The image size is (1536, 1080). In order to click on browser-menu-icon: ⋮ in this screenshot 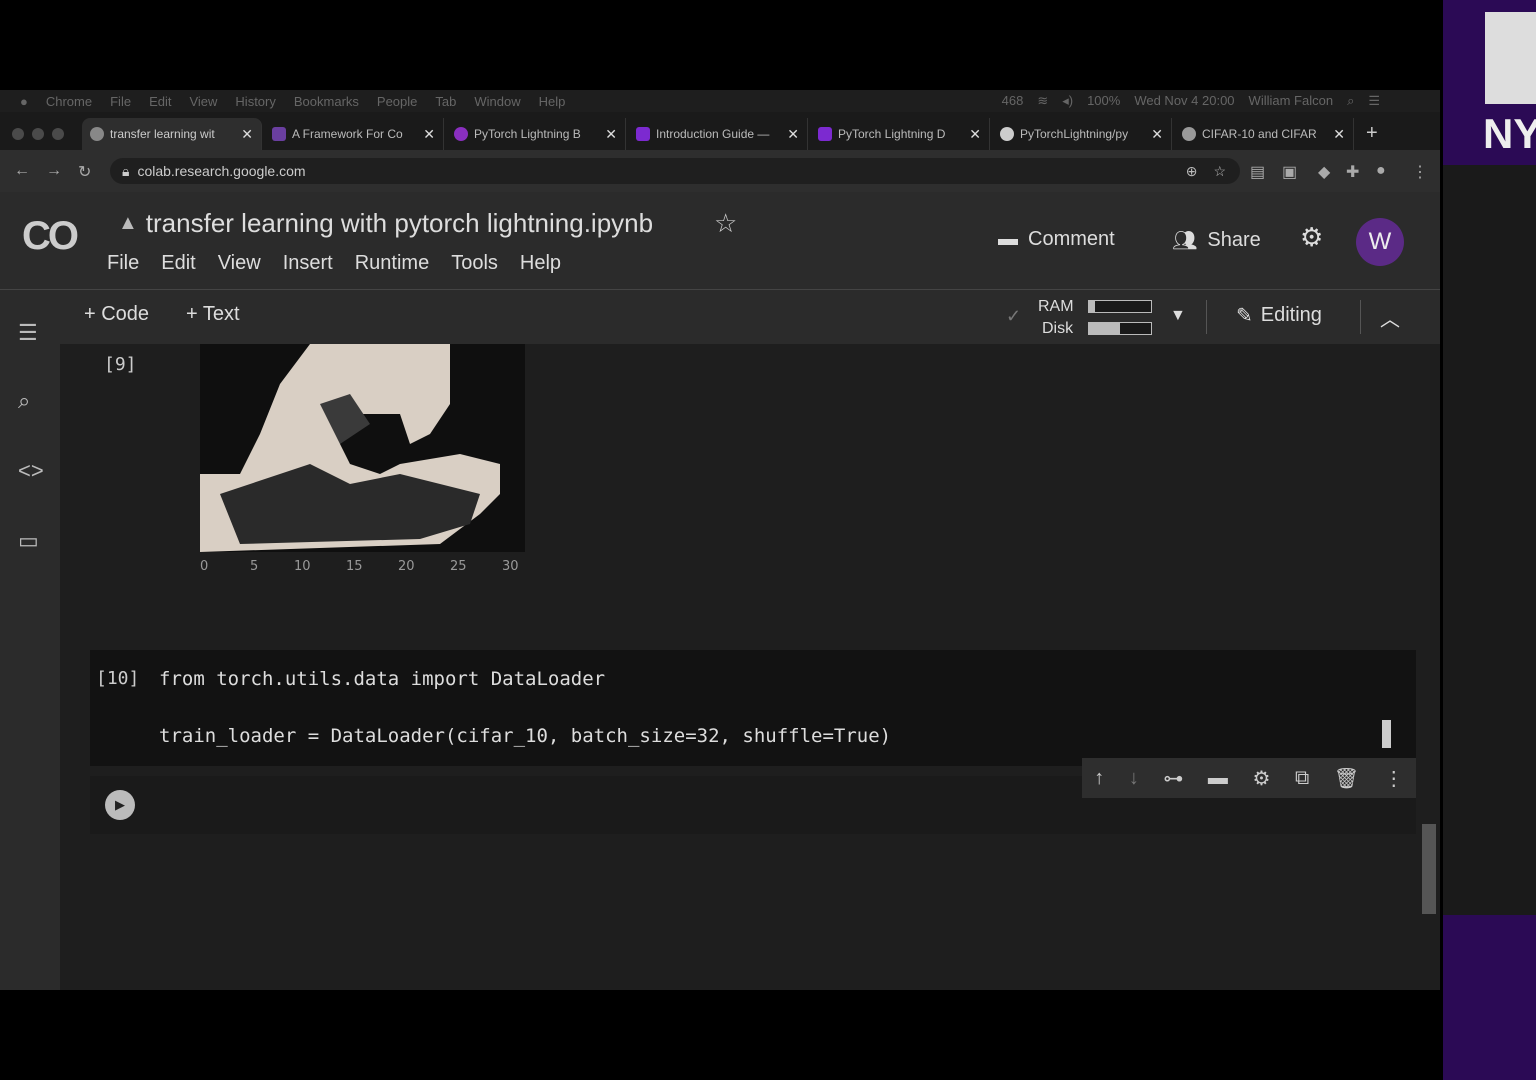, I will do `click(1420, 172)`.